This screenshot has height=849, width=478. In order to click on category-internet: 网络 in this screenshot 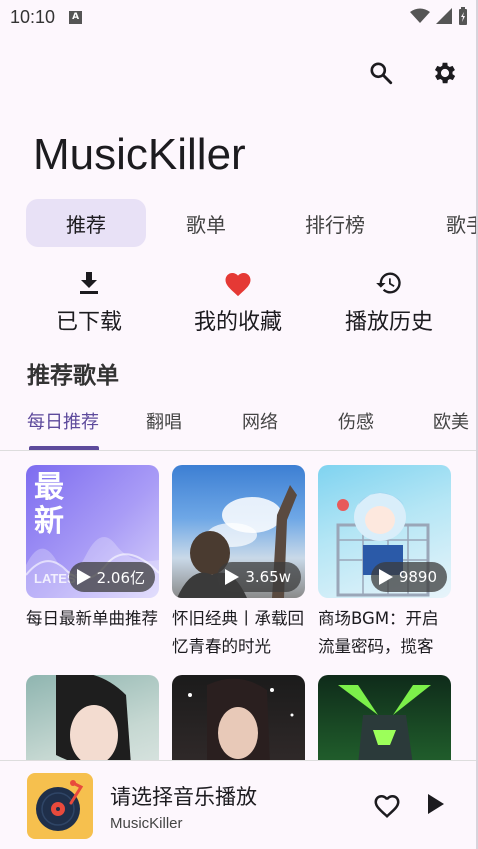, I will do `click(260, 421)`.